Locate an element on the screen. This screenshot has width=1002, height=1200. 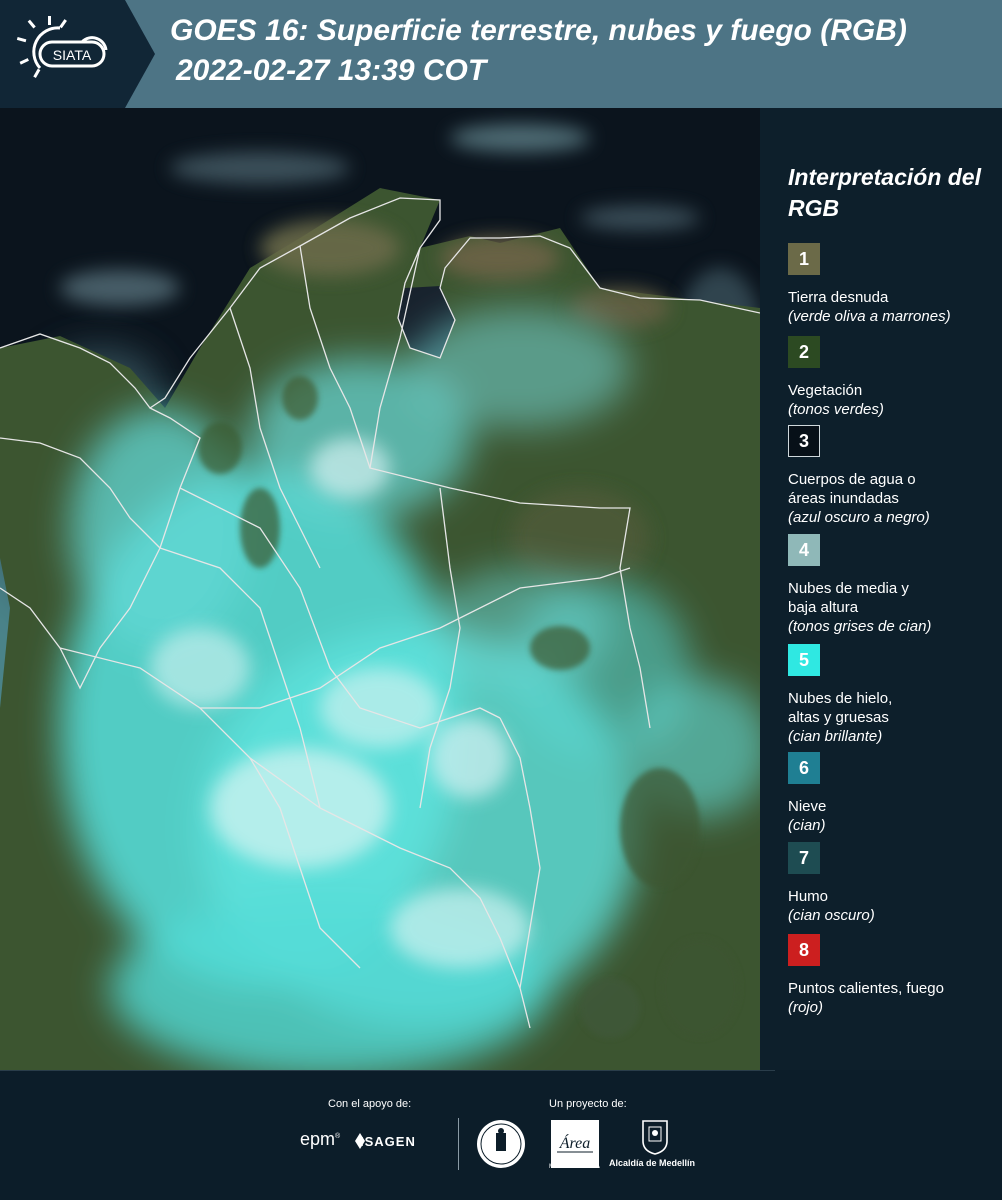
legend-label: Tierra desnuda is located at coordinates (838, 297).